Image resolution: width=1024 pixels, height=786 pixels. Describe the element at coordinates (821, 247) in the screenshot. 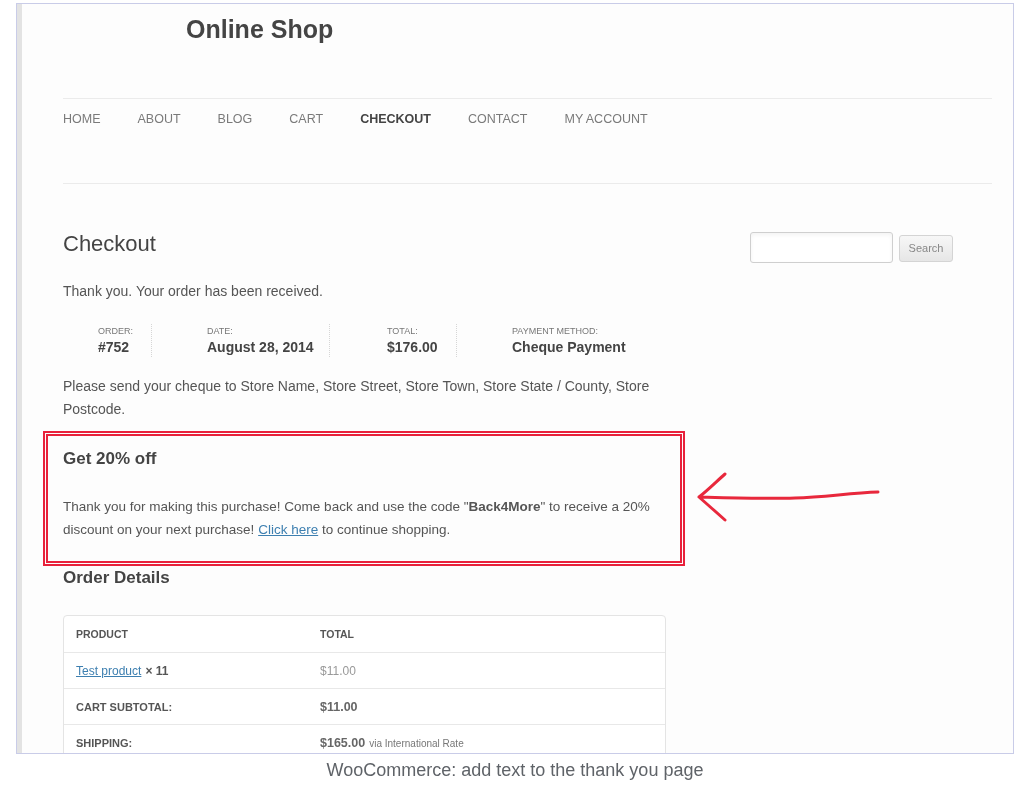

I see `search-field` at that location.